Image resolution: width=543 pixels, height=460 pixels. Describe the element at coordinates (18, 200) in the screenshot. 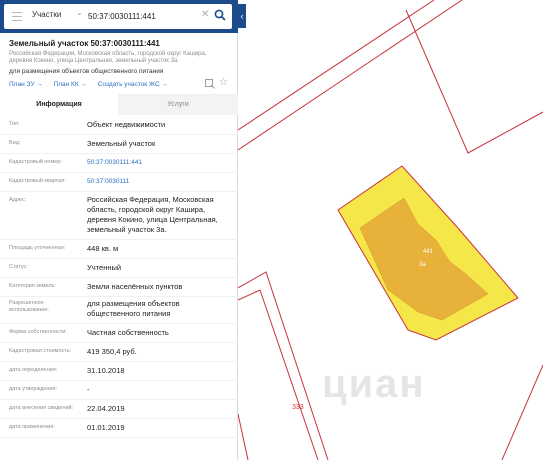

I see `attribute-key: Адрес:` at that location.